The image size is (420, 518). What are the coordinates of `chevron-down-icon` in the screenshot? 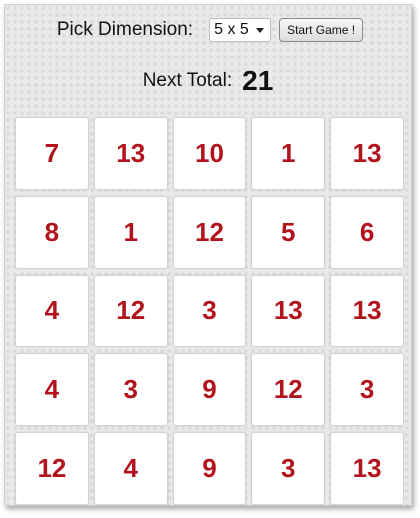 It's located at (260, 30).